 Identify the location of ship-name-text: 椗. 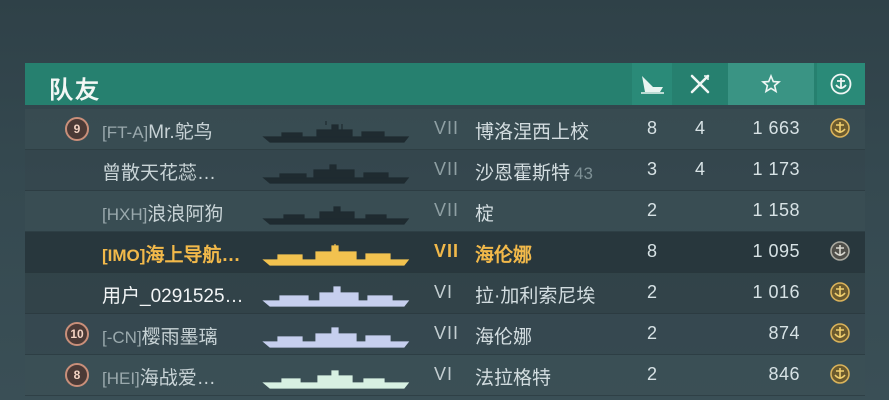
(485, 214).